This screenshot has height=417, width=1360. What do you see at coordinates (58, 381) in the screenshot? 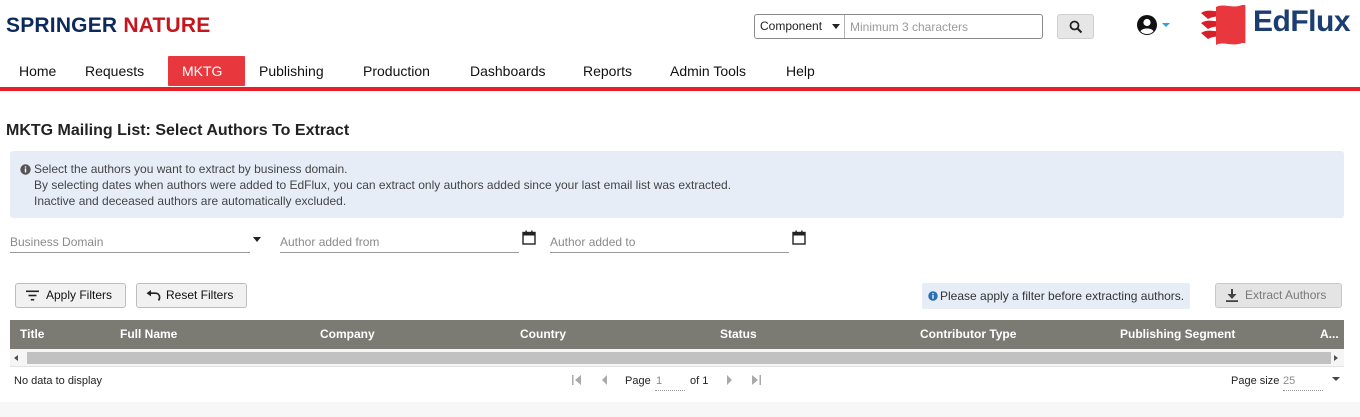
I see `empty-message: No data to display` at bounding box center [58, 381].